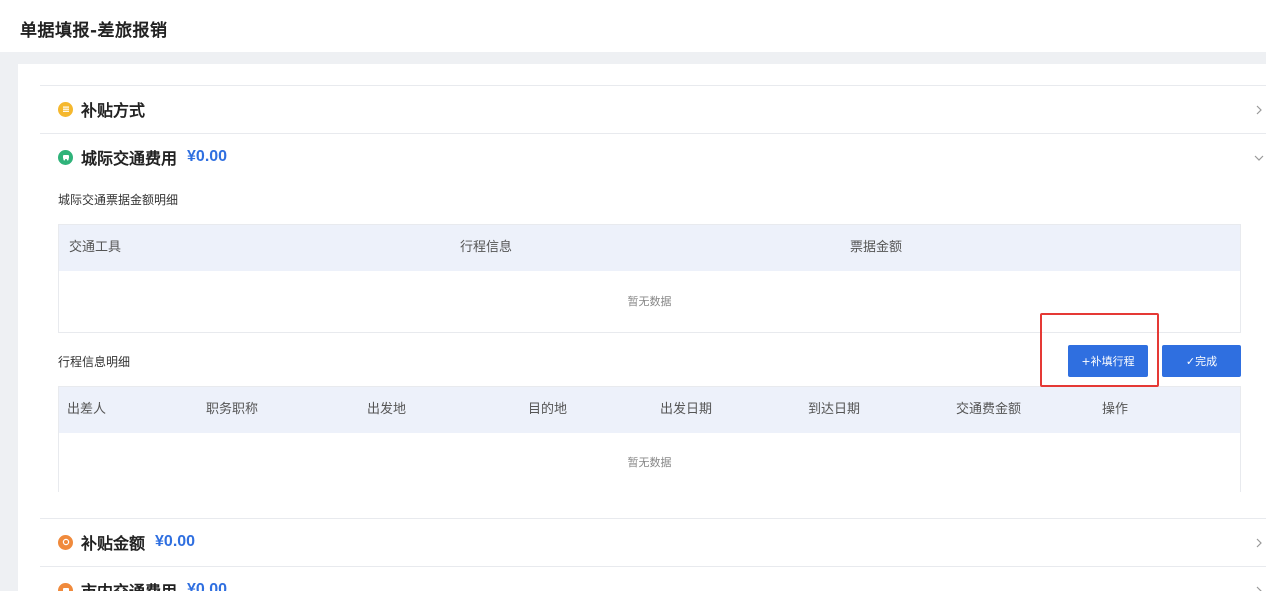  Describe the element at coordinates (876, 247) in the screenshot. I see `column-header: 票据金额` at that location.